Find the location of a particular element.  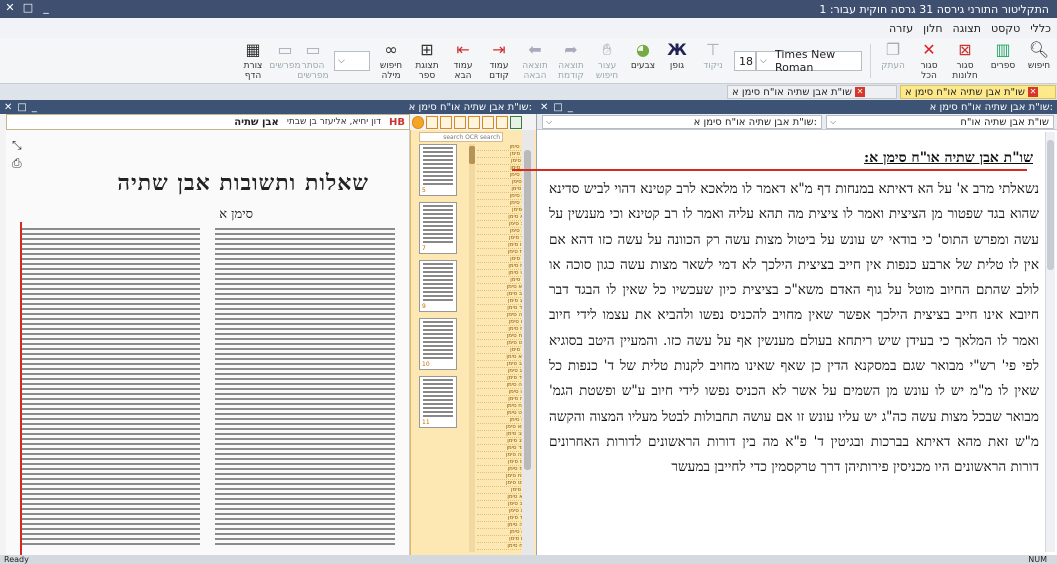

search-button: 🔍︎ חיפוש is located at coordinates (1039, 61).